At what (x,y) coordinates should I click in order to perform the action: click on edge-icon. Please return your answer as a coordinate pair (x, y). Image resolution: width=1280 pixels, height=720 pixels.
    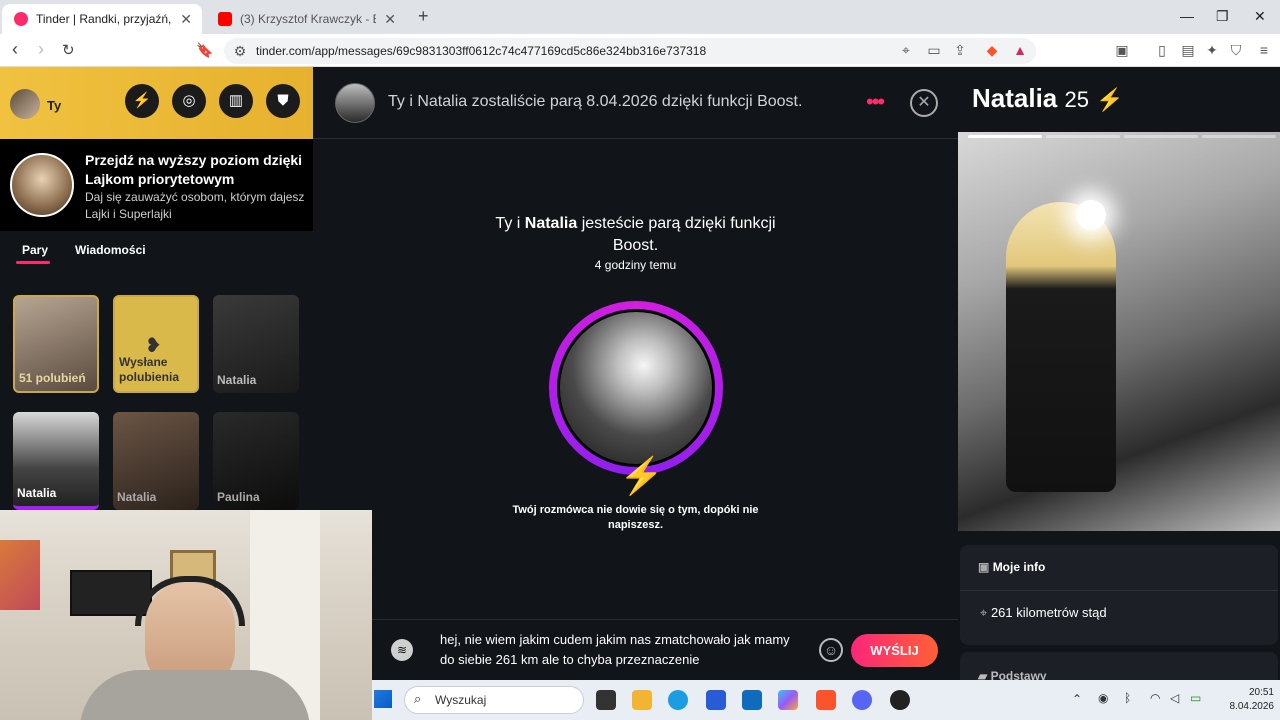
    Looking at the image, I should click on (678, 700).